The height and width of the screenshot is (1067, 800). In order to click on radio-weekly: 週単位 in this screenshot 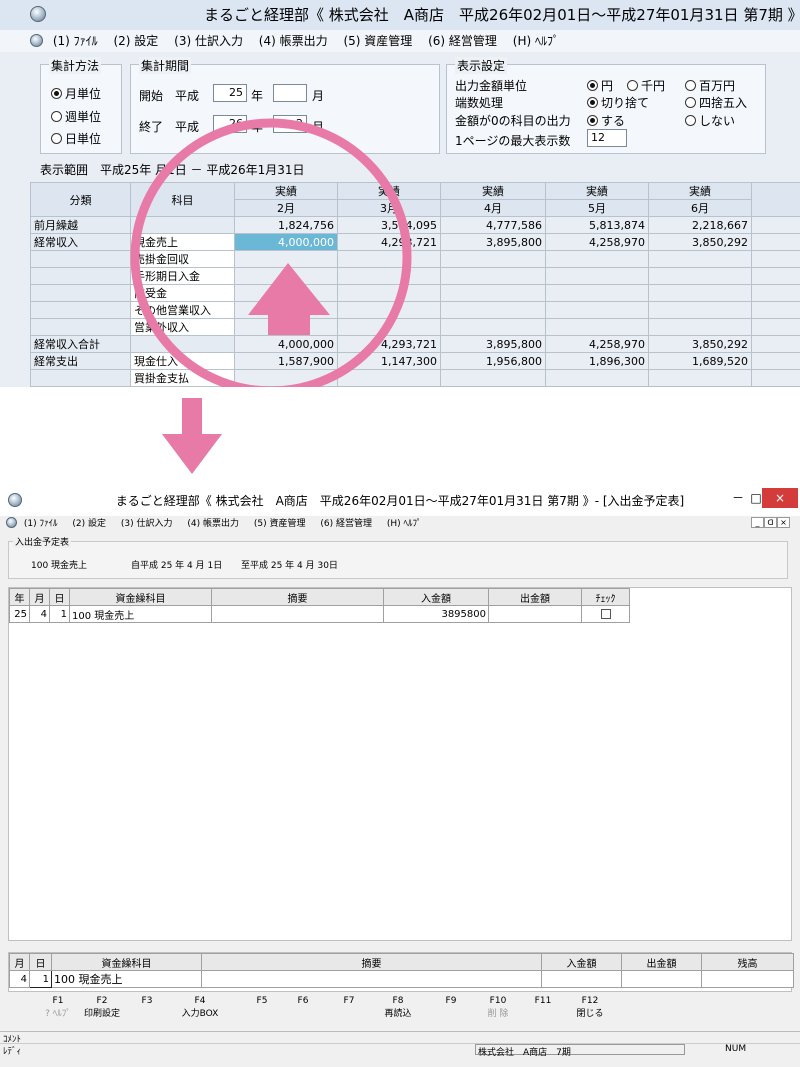, I will do `click(76, 116)`.